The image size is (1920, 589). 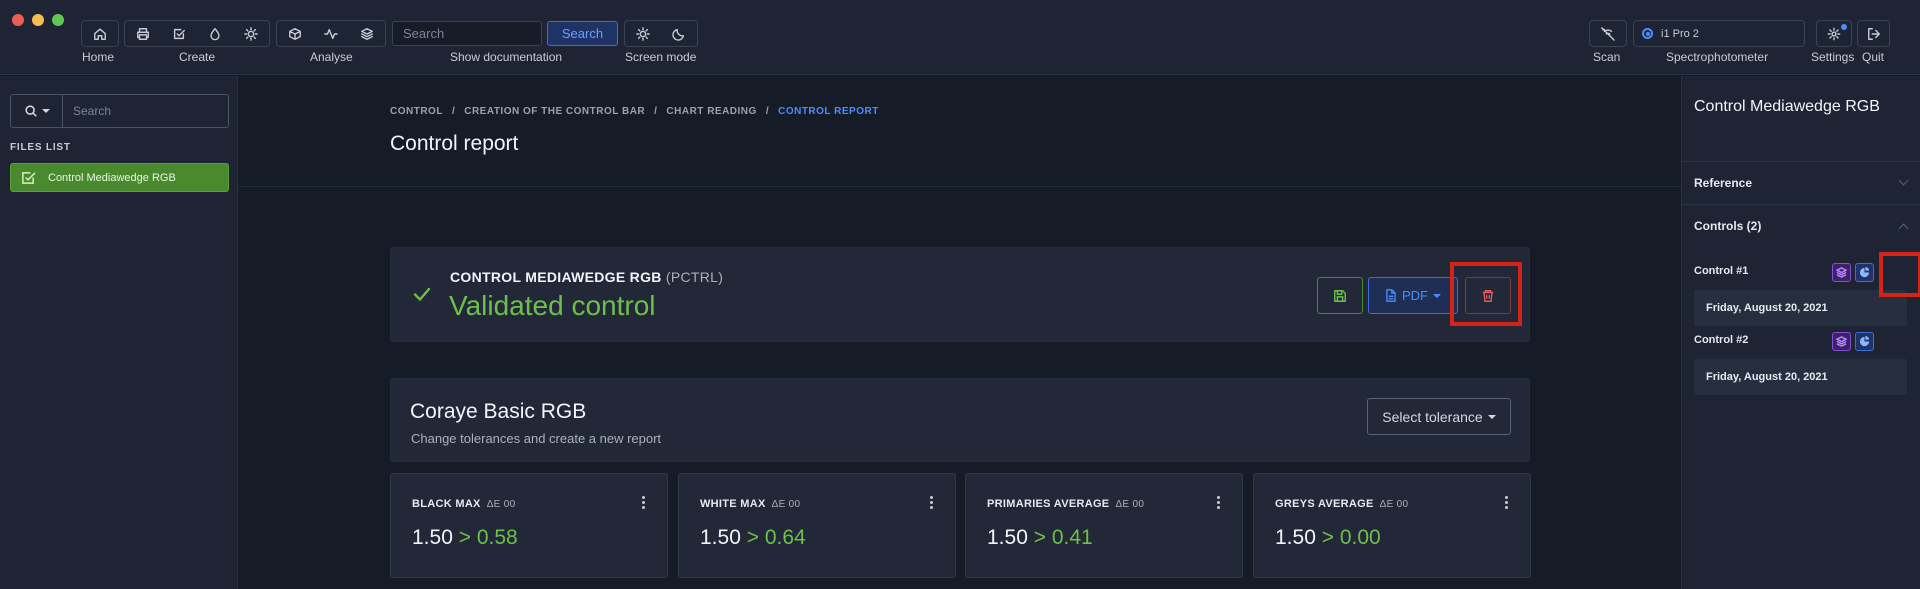 I want to click on breadcrumb-control: CONTROL, so click(x=416, y=111).